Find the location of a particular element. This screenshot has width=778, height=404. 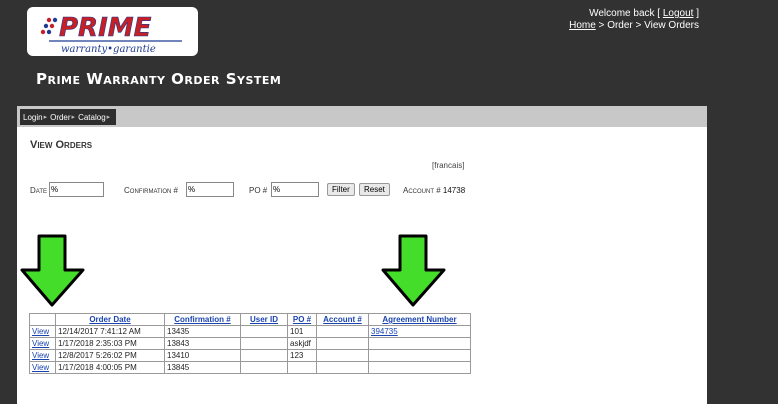

table-cell-confirmation: 13435 is located at coordinates (202, 331).